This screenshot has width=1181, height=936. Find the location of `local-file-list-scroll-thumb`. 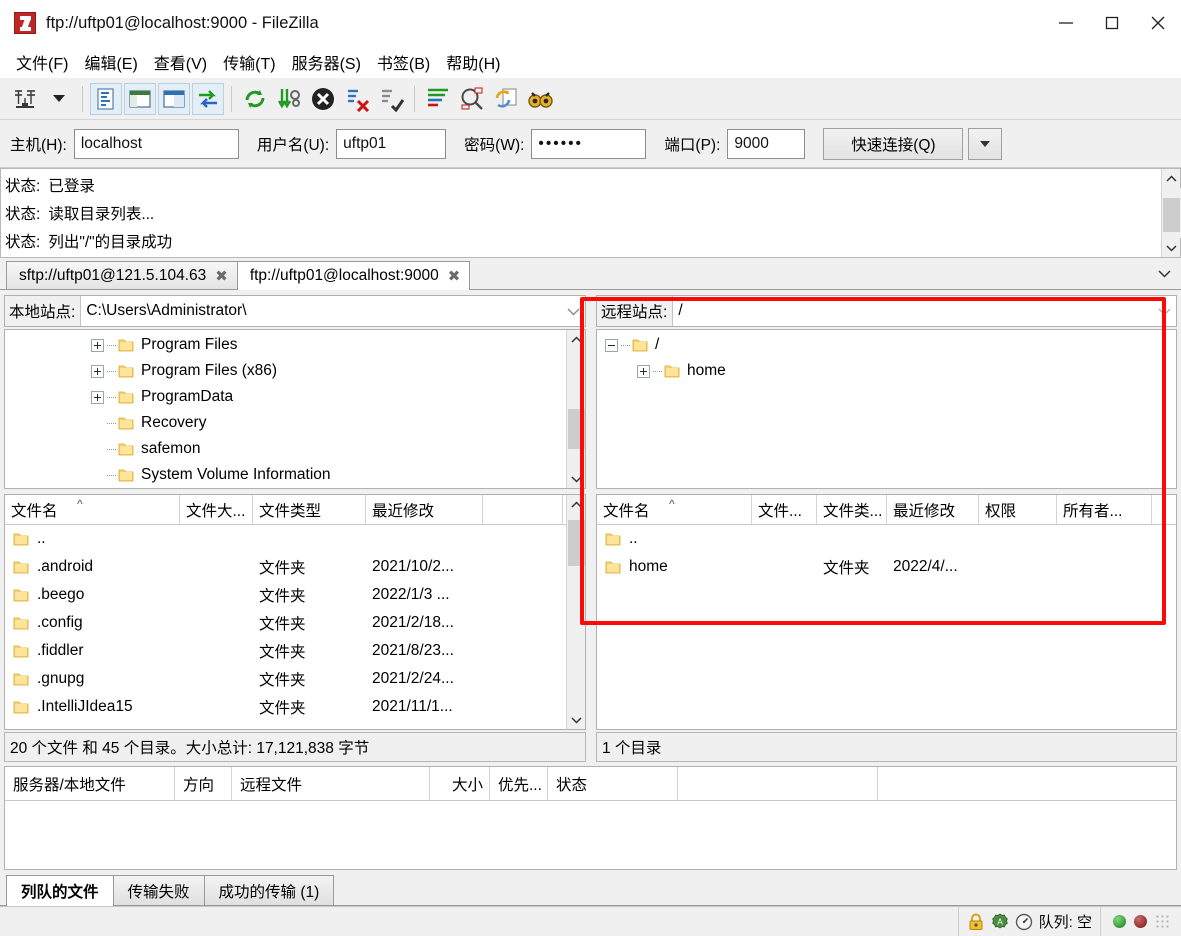

local-file-list-scroll-thumb is located at coordinates (576, 543).